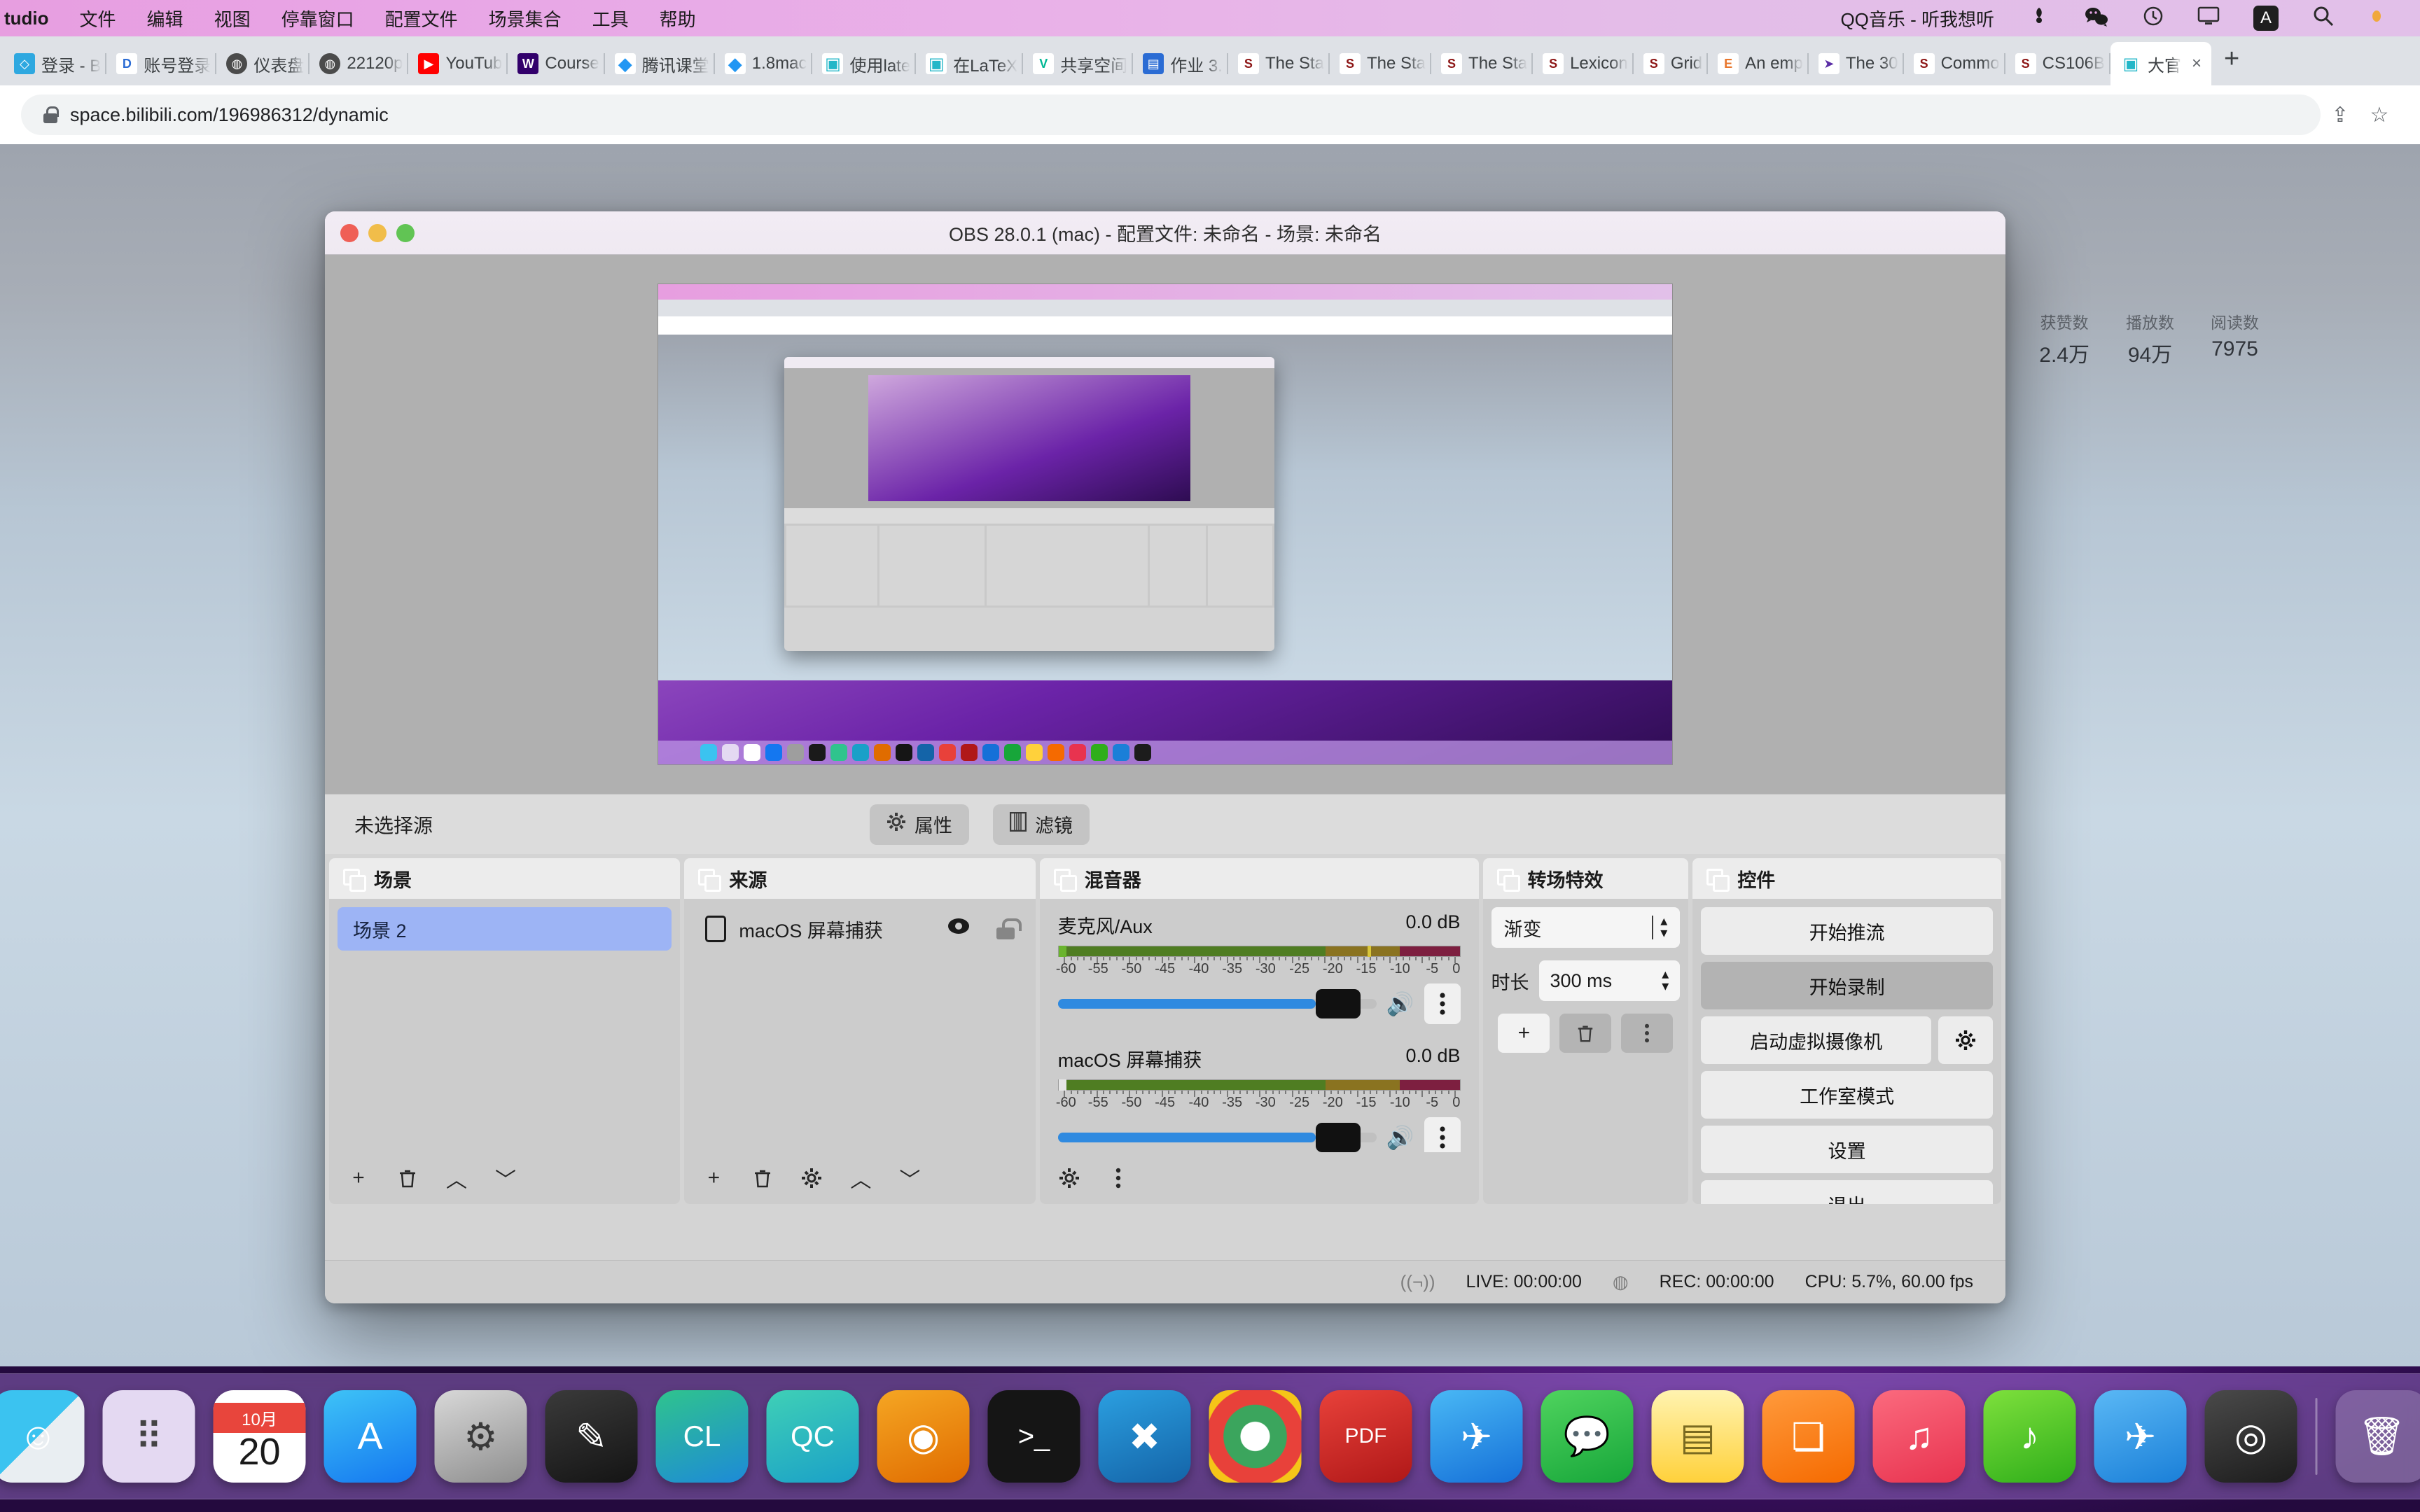  I want to click on dock-item-mail: ✈, so click(1476, 1436).